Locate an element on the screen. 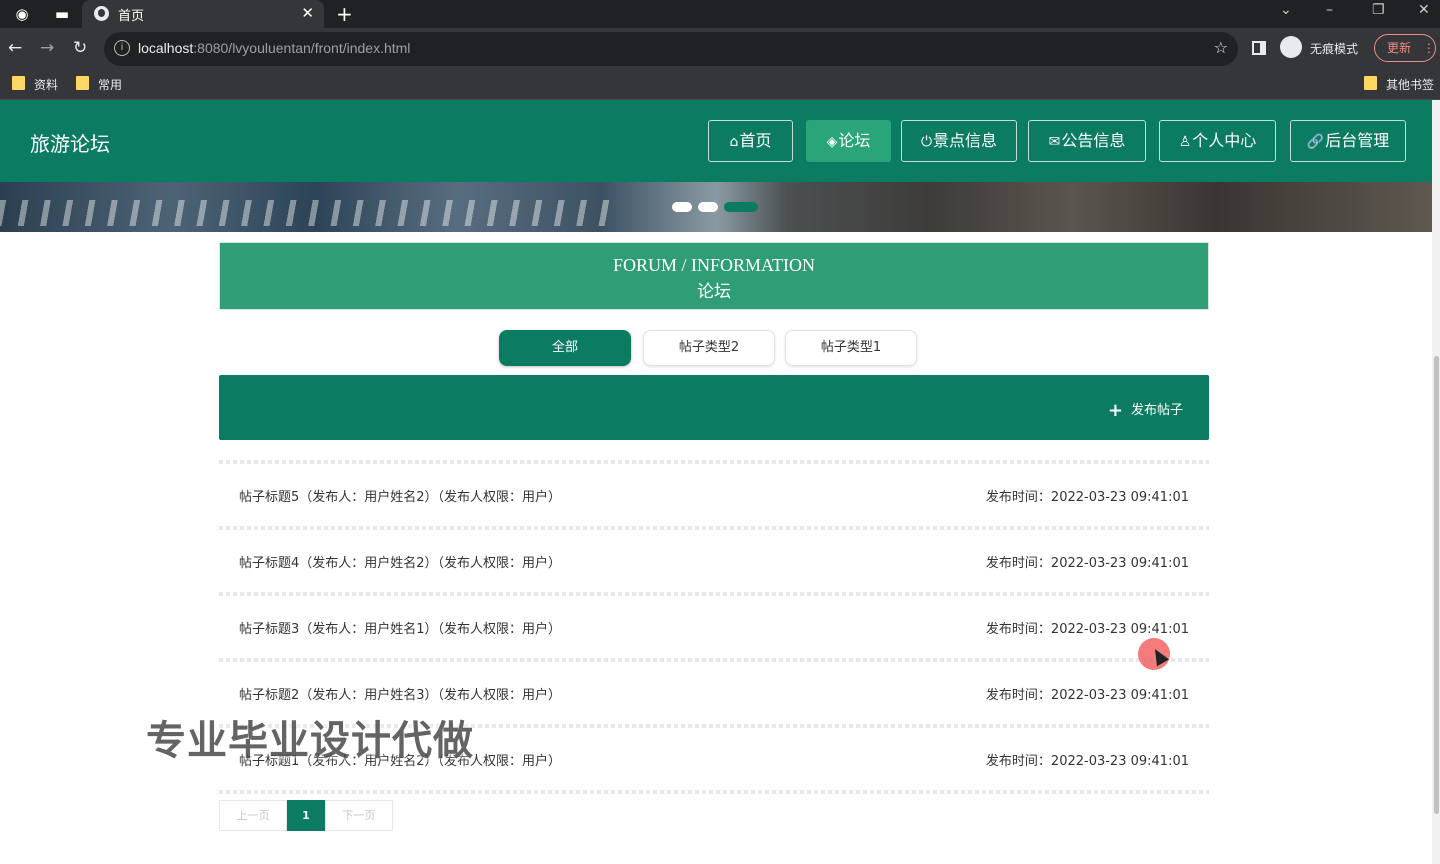 This screenshot has width=1440, height=864. section-title-cn: 论坛 is located at coordinates (714, 292).